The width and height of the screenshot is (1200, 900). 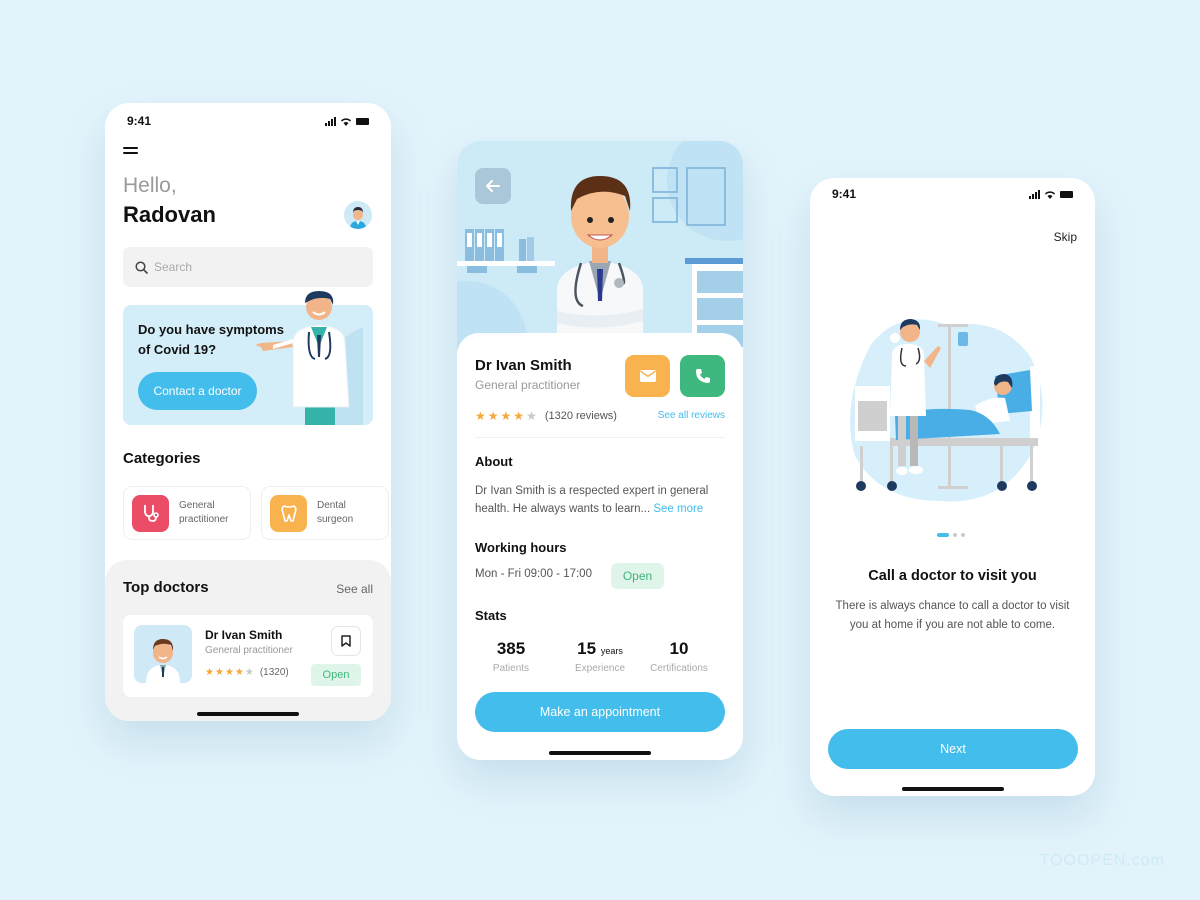 I want to click on greeting: Hello,, so click(x=150, y=185).